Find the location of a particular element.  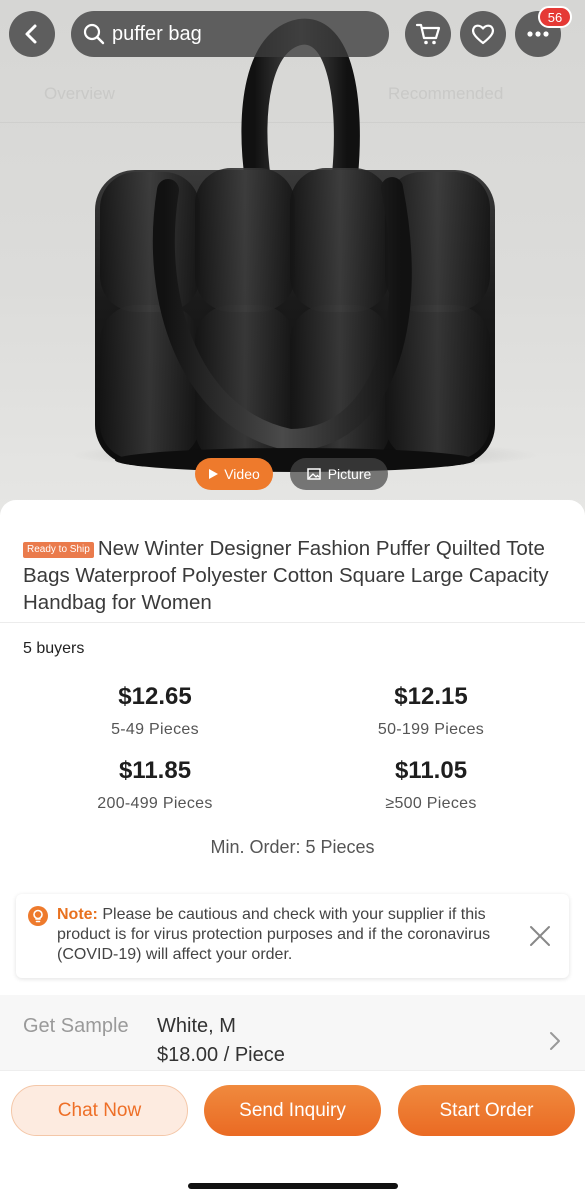

tier-price: $12.65 is located at coordinates (155, 696).